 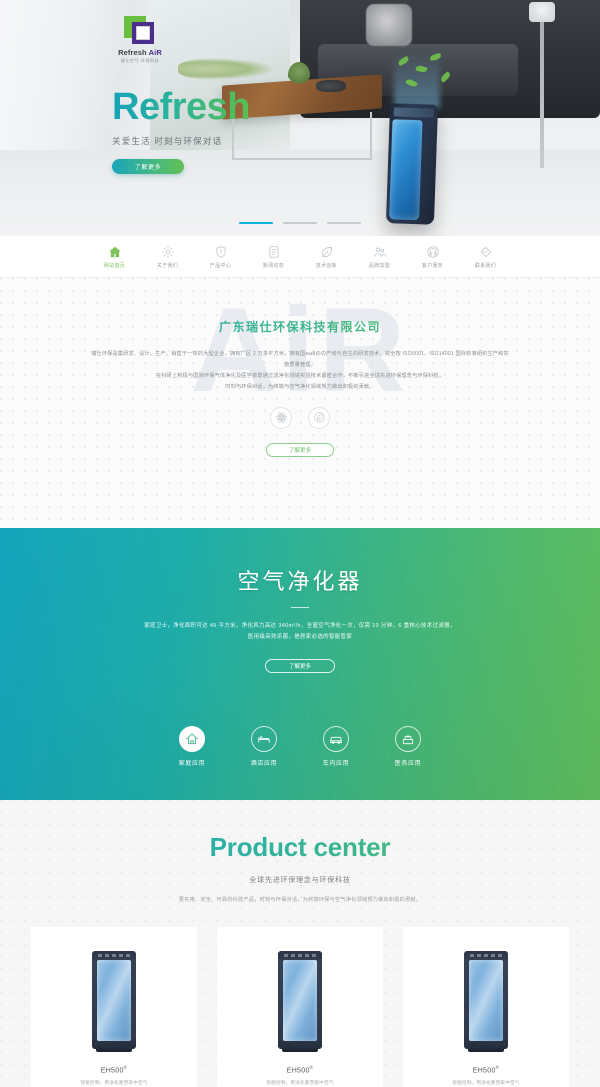 I want to click on carousel-indicators, so click(x=300, y=223).